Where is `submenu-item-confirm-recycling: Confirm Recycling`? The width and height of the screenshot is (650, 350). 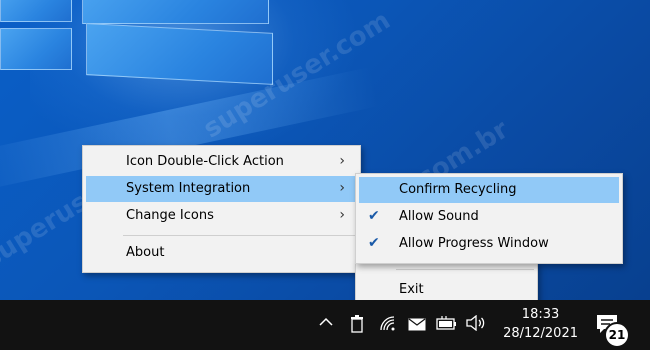 submenu-item-confirm-recycling: Confirm Recycling is located at coordinates (489, 190).